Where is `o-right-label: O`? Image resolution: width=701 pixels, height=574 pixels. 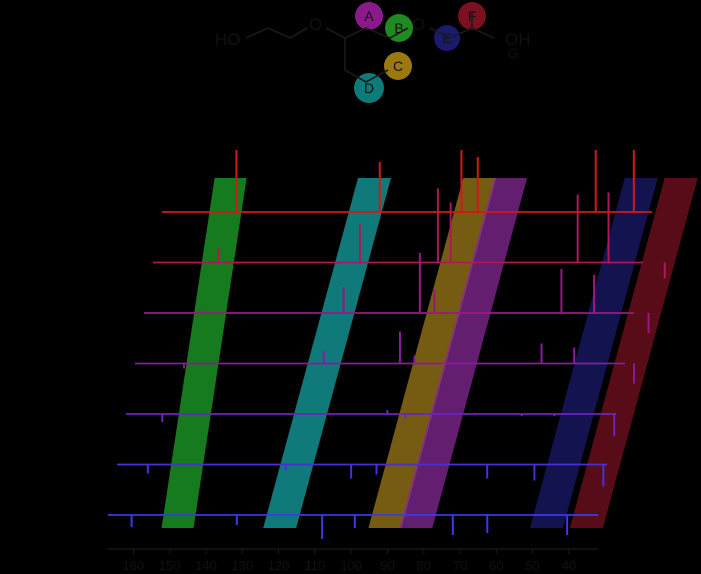
o-right-label: O is located at coordinates (418, 24).